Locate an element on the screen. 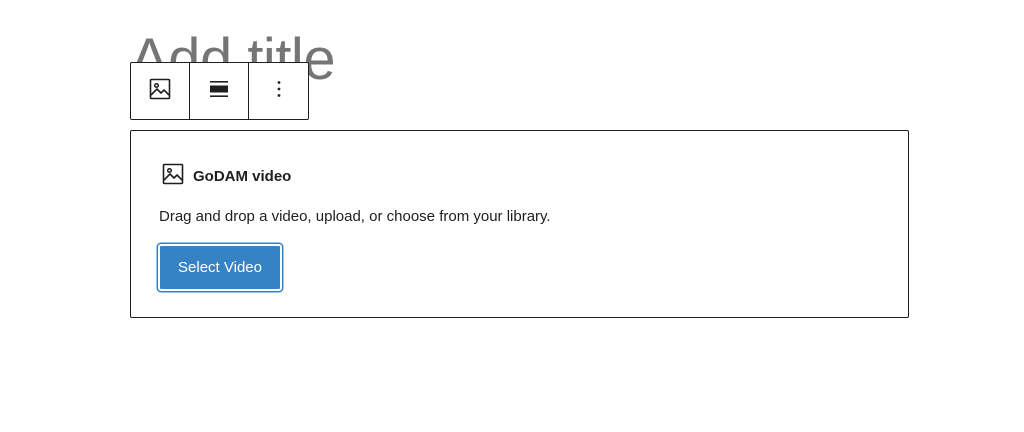 This screenshot has height=432, width=1024. block-label-text: GoDAM video is located at coordinates (242, 176).